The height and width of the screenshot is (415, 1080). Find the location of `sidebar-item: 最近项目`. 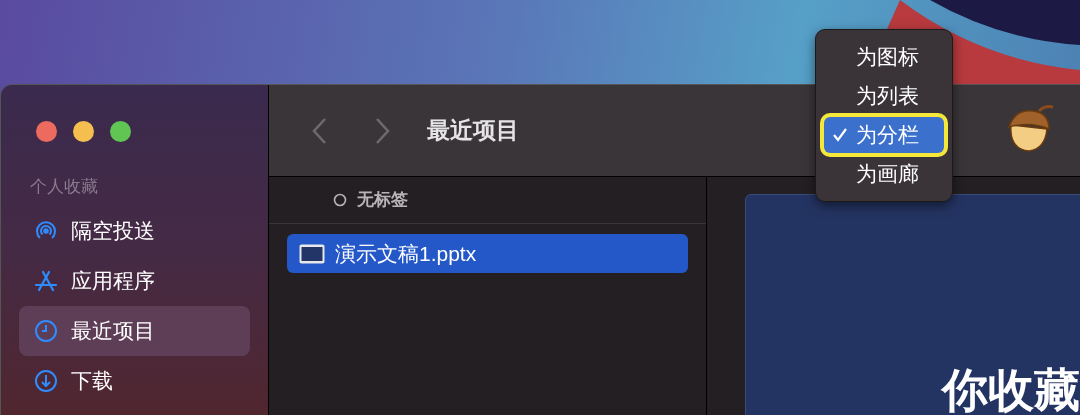

sidebar-item: 最近项目 is located at coordinates (134, 330).